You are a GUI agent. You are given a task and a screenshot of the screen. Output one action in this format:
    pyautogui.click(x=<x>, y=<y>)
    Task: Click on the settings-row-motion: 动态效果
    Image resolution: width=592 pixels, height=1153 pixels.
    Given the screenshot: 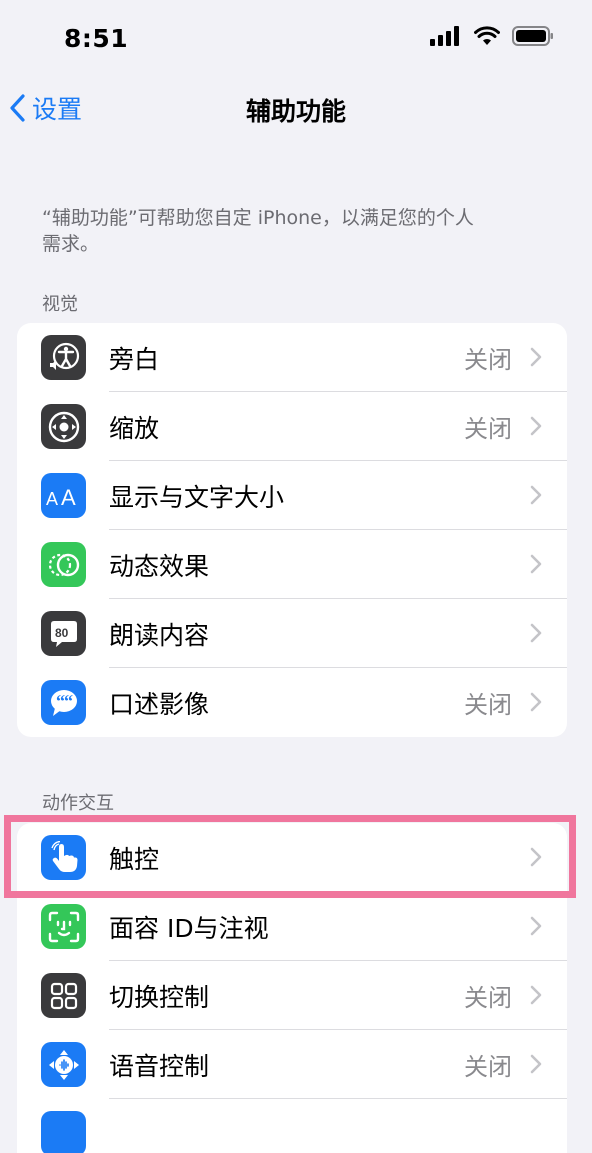 What is the action you would take?
    pyautogui.click(x=292, y=564)
    